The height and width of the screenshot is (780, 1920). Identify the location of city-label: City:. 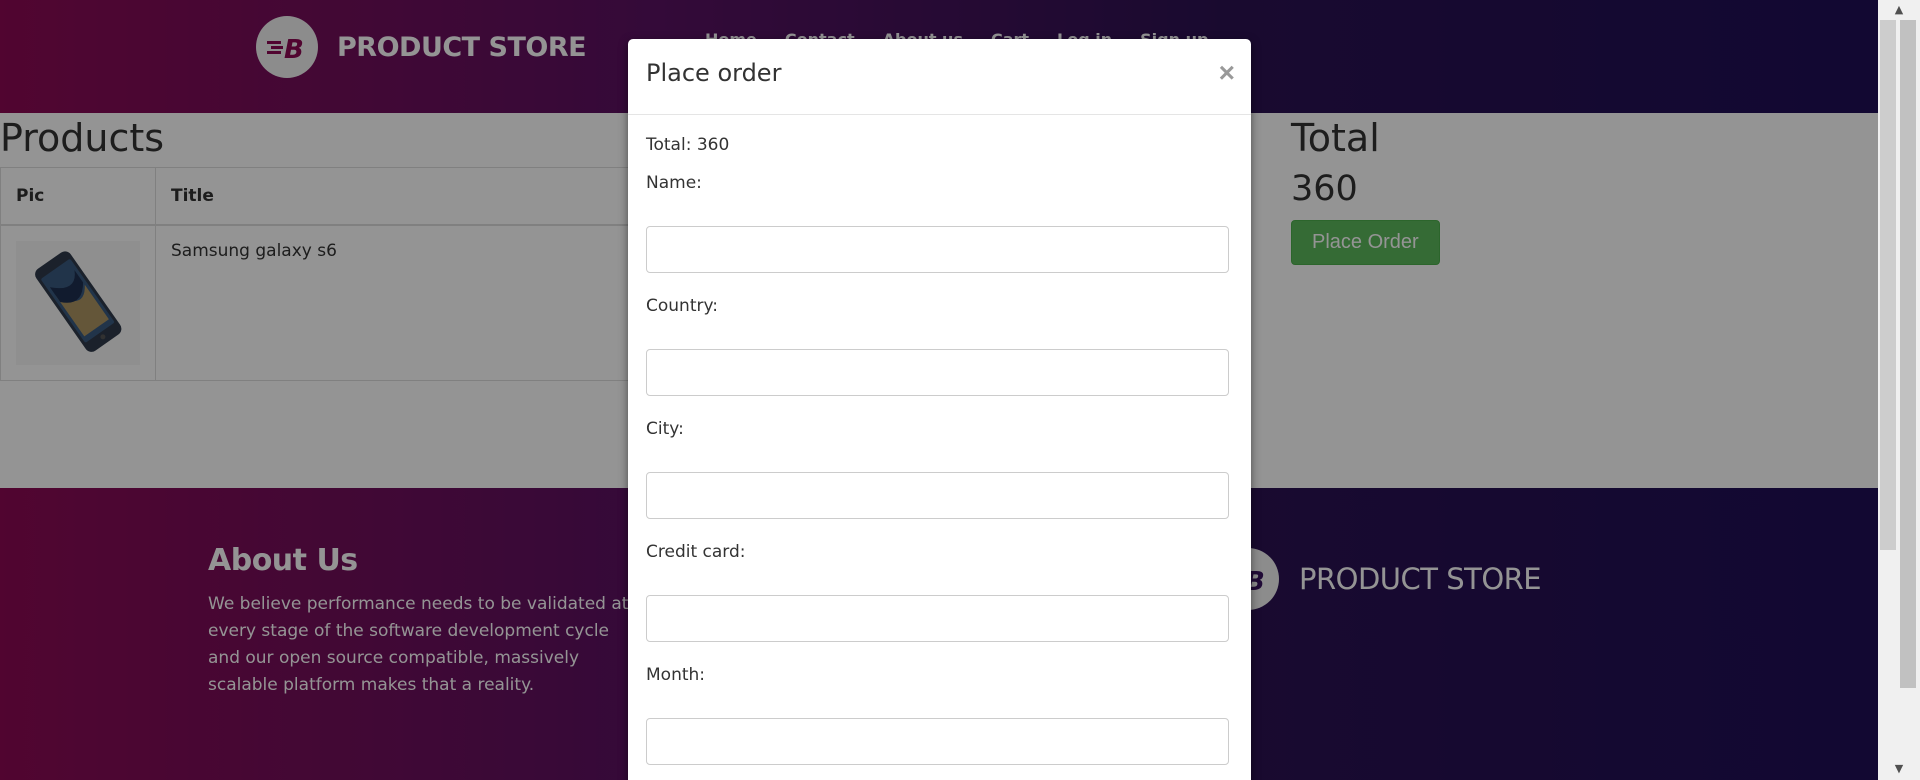
(665, 429).